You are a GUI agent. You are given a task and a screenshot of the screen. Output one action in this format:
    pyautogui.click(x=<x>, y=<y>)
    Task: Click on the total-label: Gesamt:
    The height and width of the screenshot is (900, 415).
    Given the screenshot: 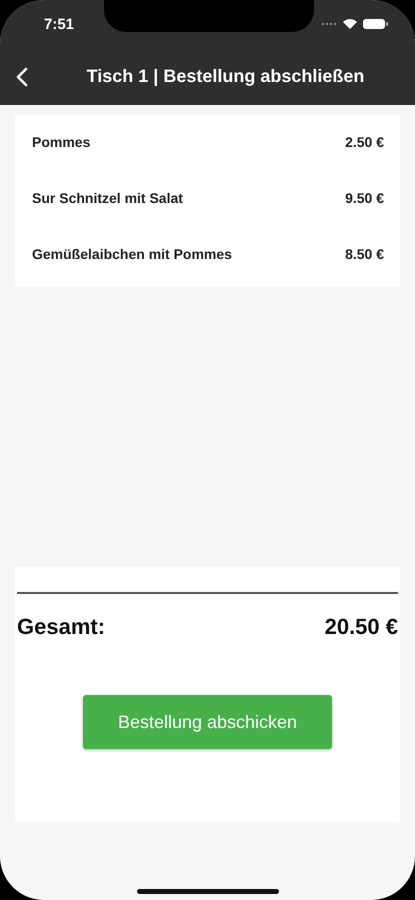 What is the action you would take?
    pyautogui.click(x=61, y=627)
    